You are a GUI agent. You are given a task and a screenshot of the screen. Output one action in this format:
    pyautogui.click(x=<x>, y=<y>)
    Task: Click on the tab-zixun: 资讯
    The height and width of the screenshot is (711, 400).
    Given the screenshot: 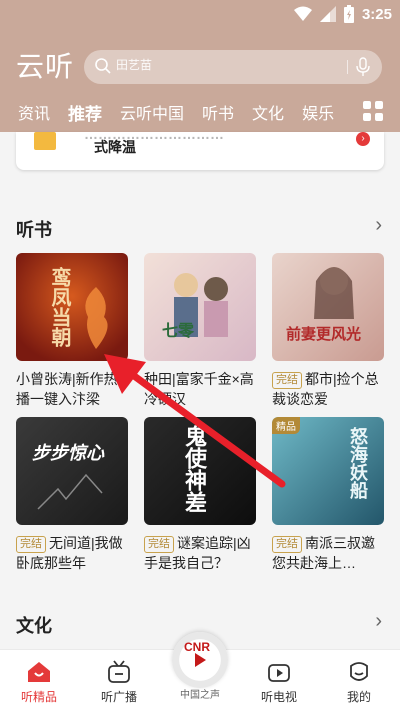 What is the action you would take?
    pyautogui.click(x=34, y=112)
    